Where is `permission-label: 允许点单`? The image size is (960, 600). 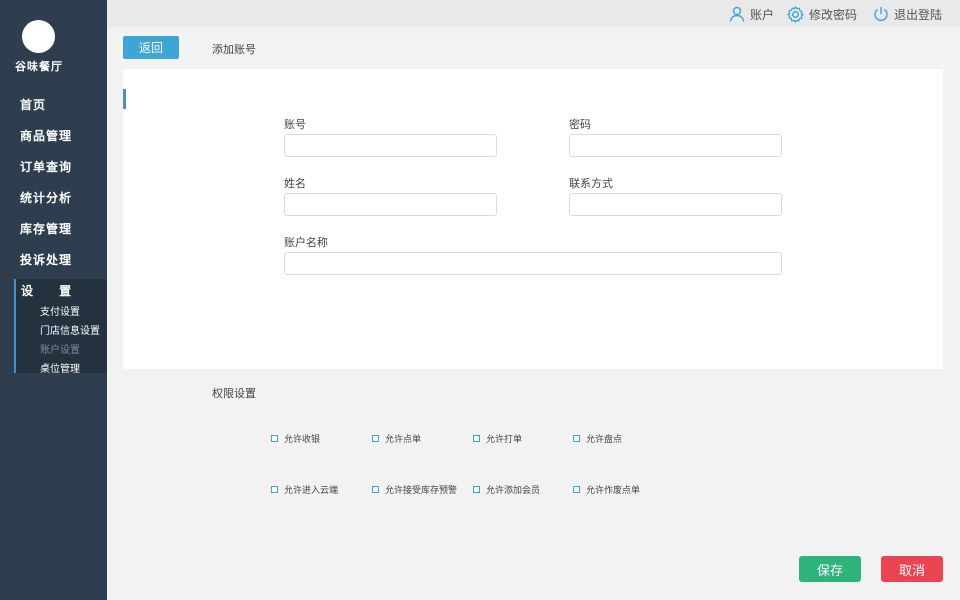 permission-label: 允许点单 is located at coordinates (403, 440).